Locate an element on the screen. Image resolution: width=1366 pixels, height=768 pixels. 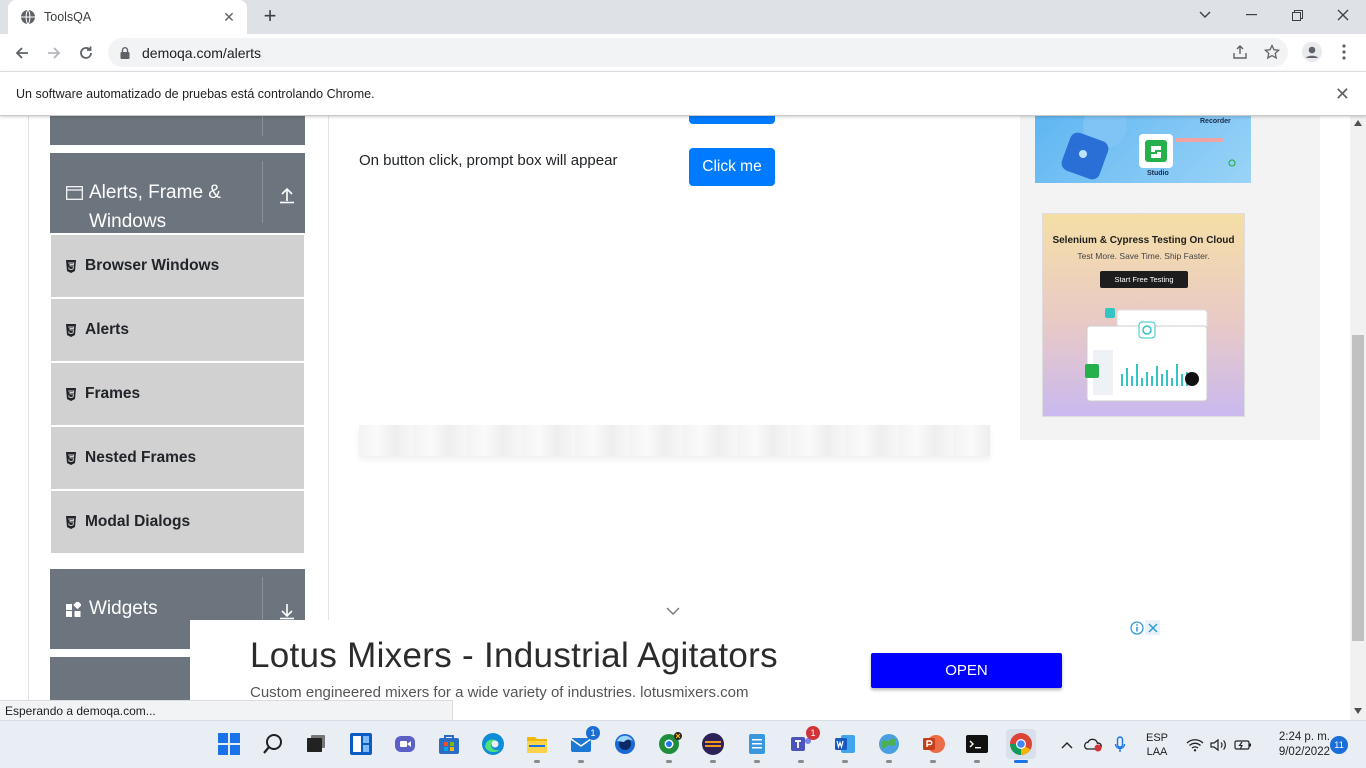
minimize-button is located at coordinates (1251, 15).